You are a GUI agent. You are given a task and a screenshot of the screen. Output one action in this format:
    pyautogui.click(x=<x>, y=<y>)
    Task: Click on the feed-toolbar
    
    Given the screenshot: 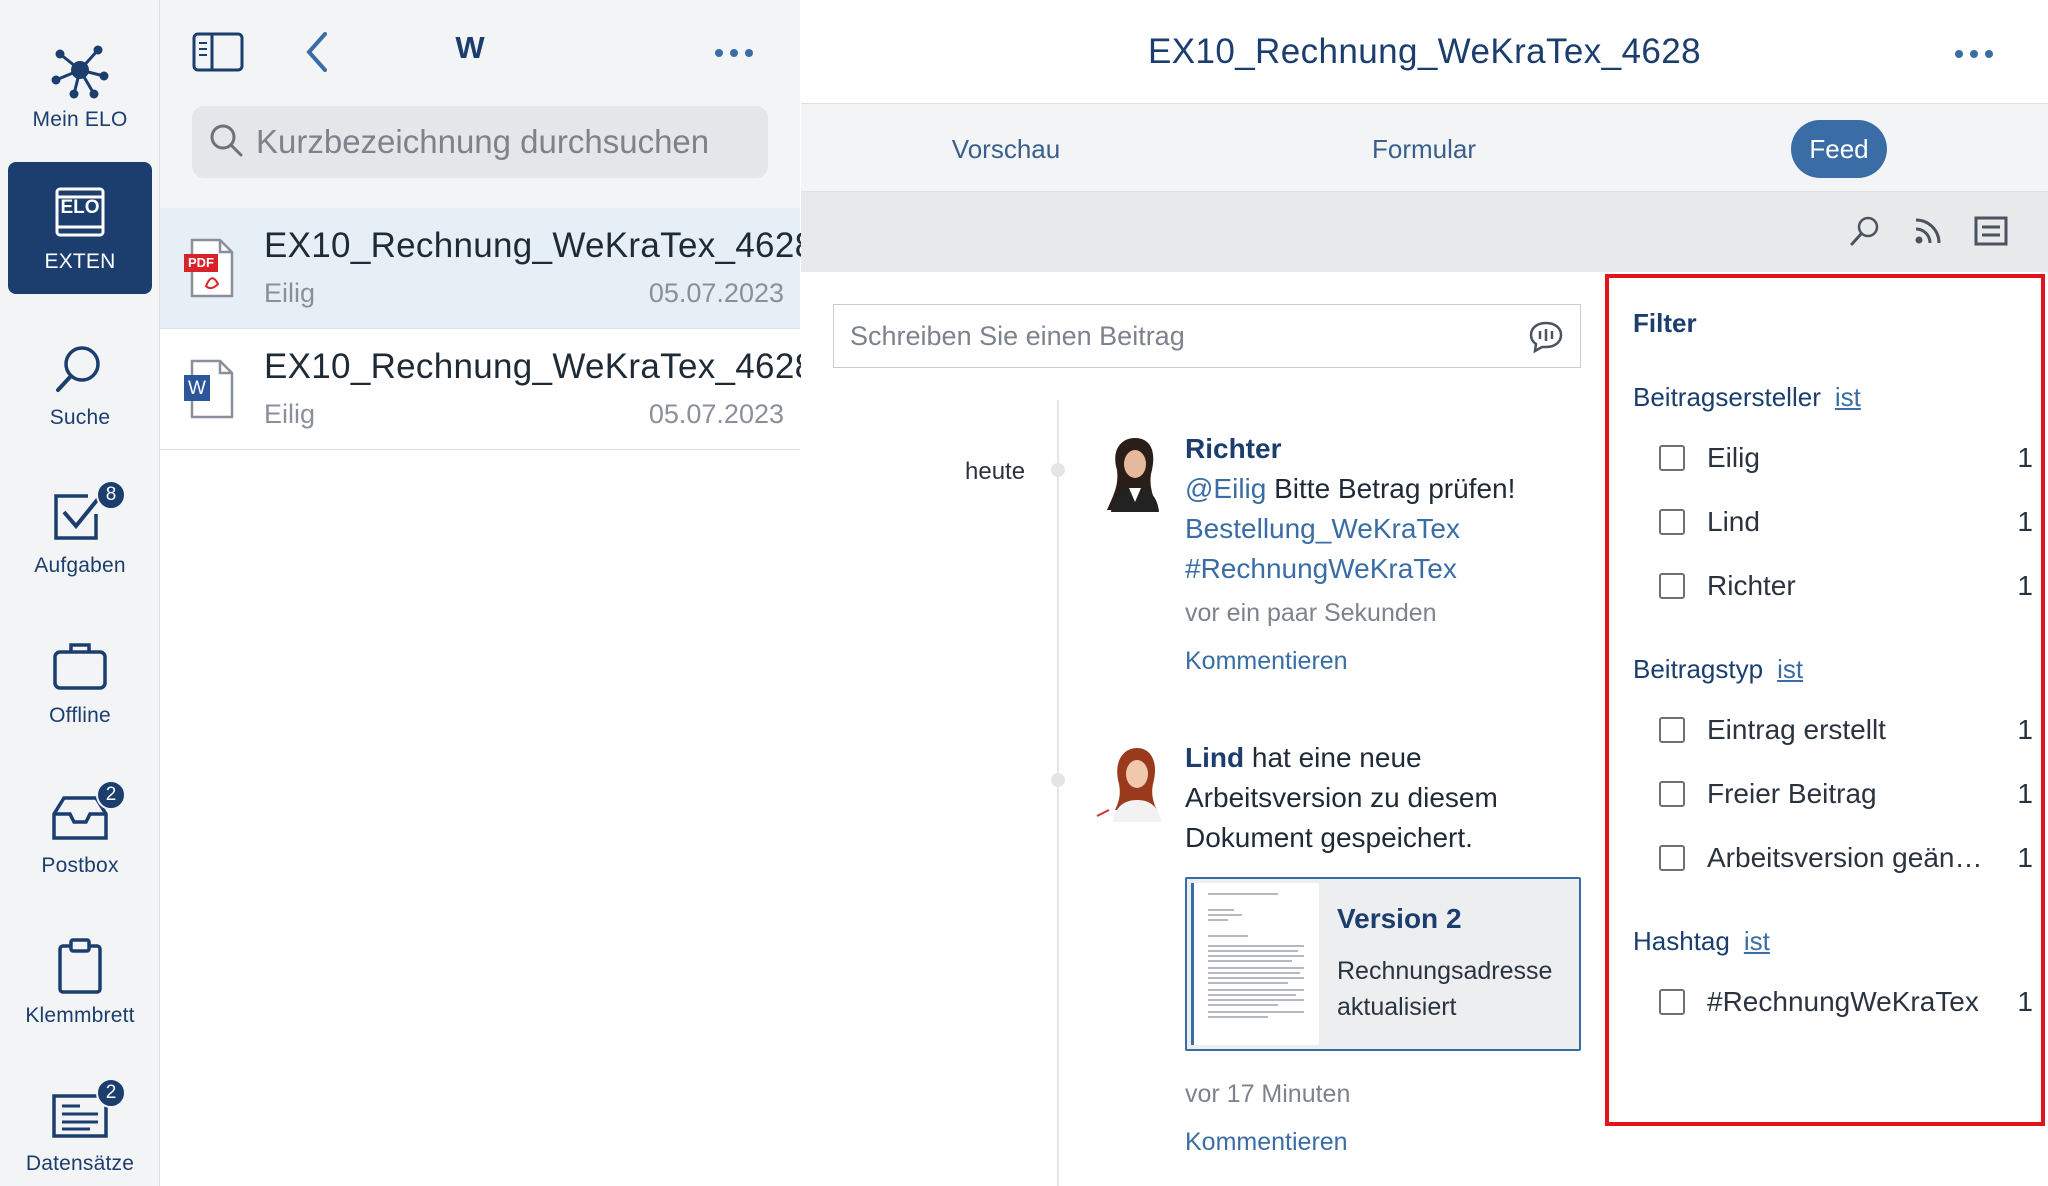 What is the action you would take?
    pyautogui.click(x=1424, y=232)
    